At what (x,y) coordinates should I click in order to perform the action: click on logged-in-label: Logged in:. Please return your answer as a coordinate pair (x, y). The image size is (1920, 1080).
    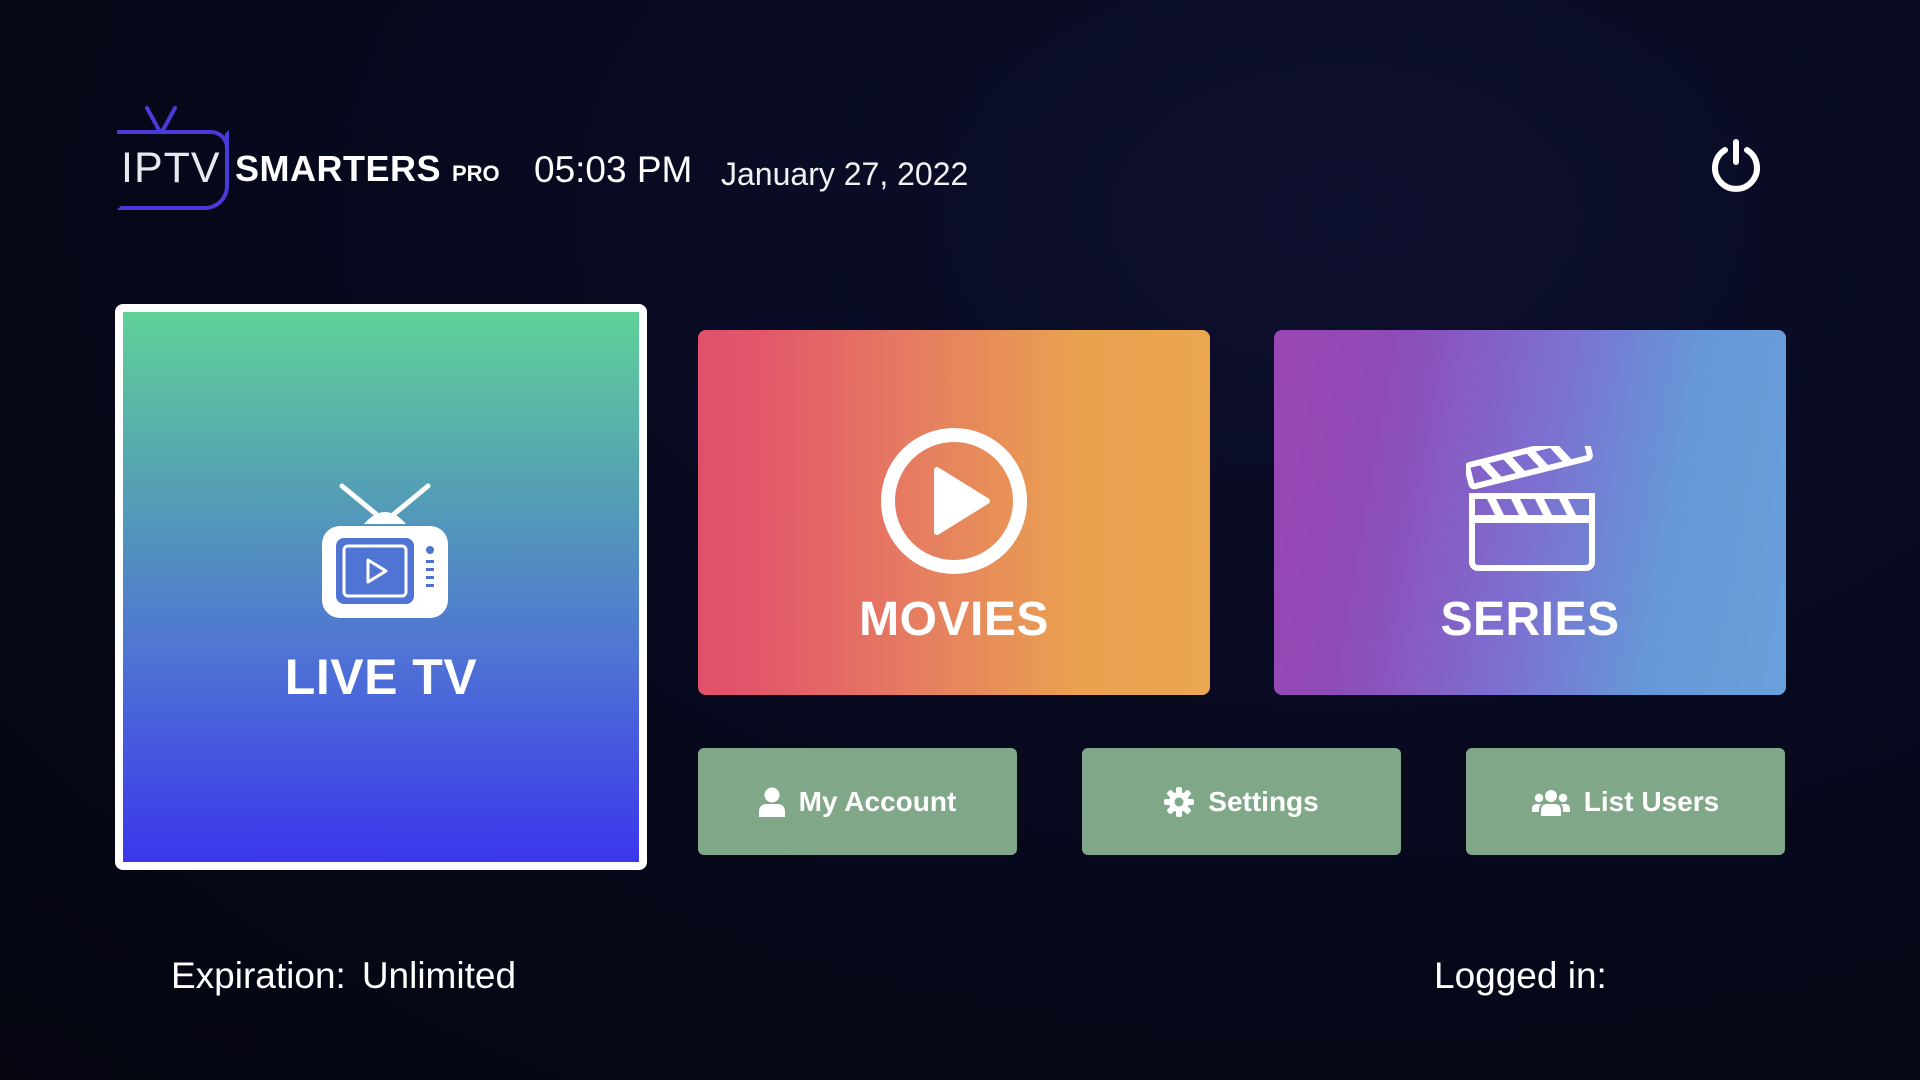
    Looking at the image, I should click on (1520, 975).